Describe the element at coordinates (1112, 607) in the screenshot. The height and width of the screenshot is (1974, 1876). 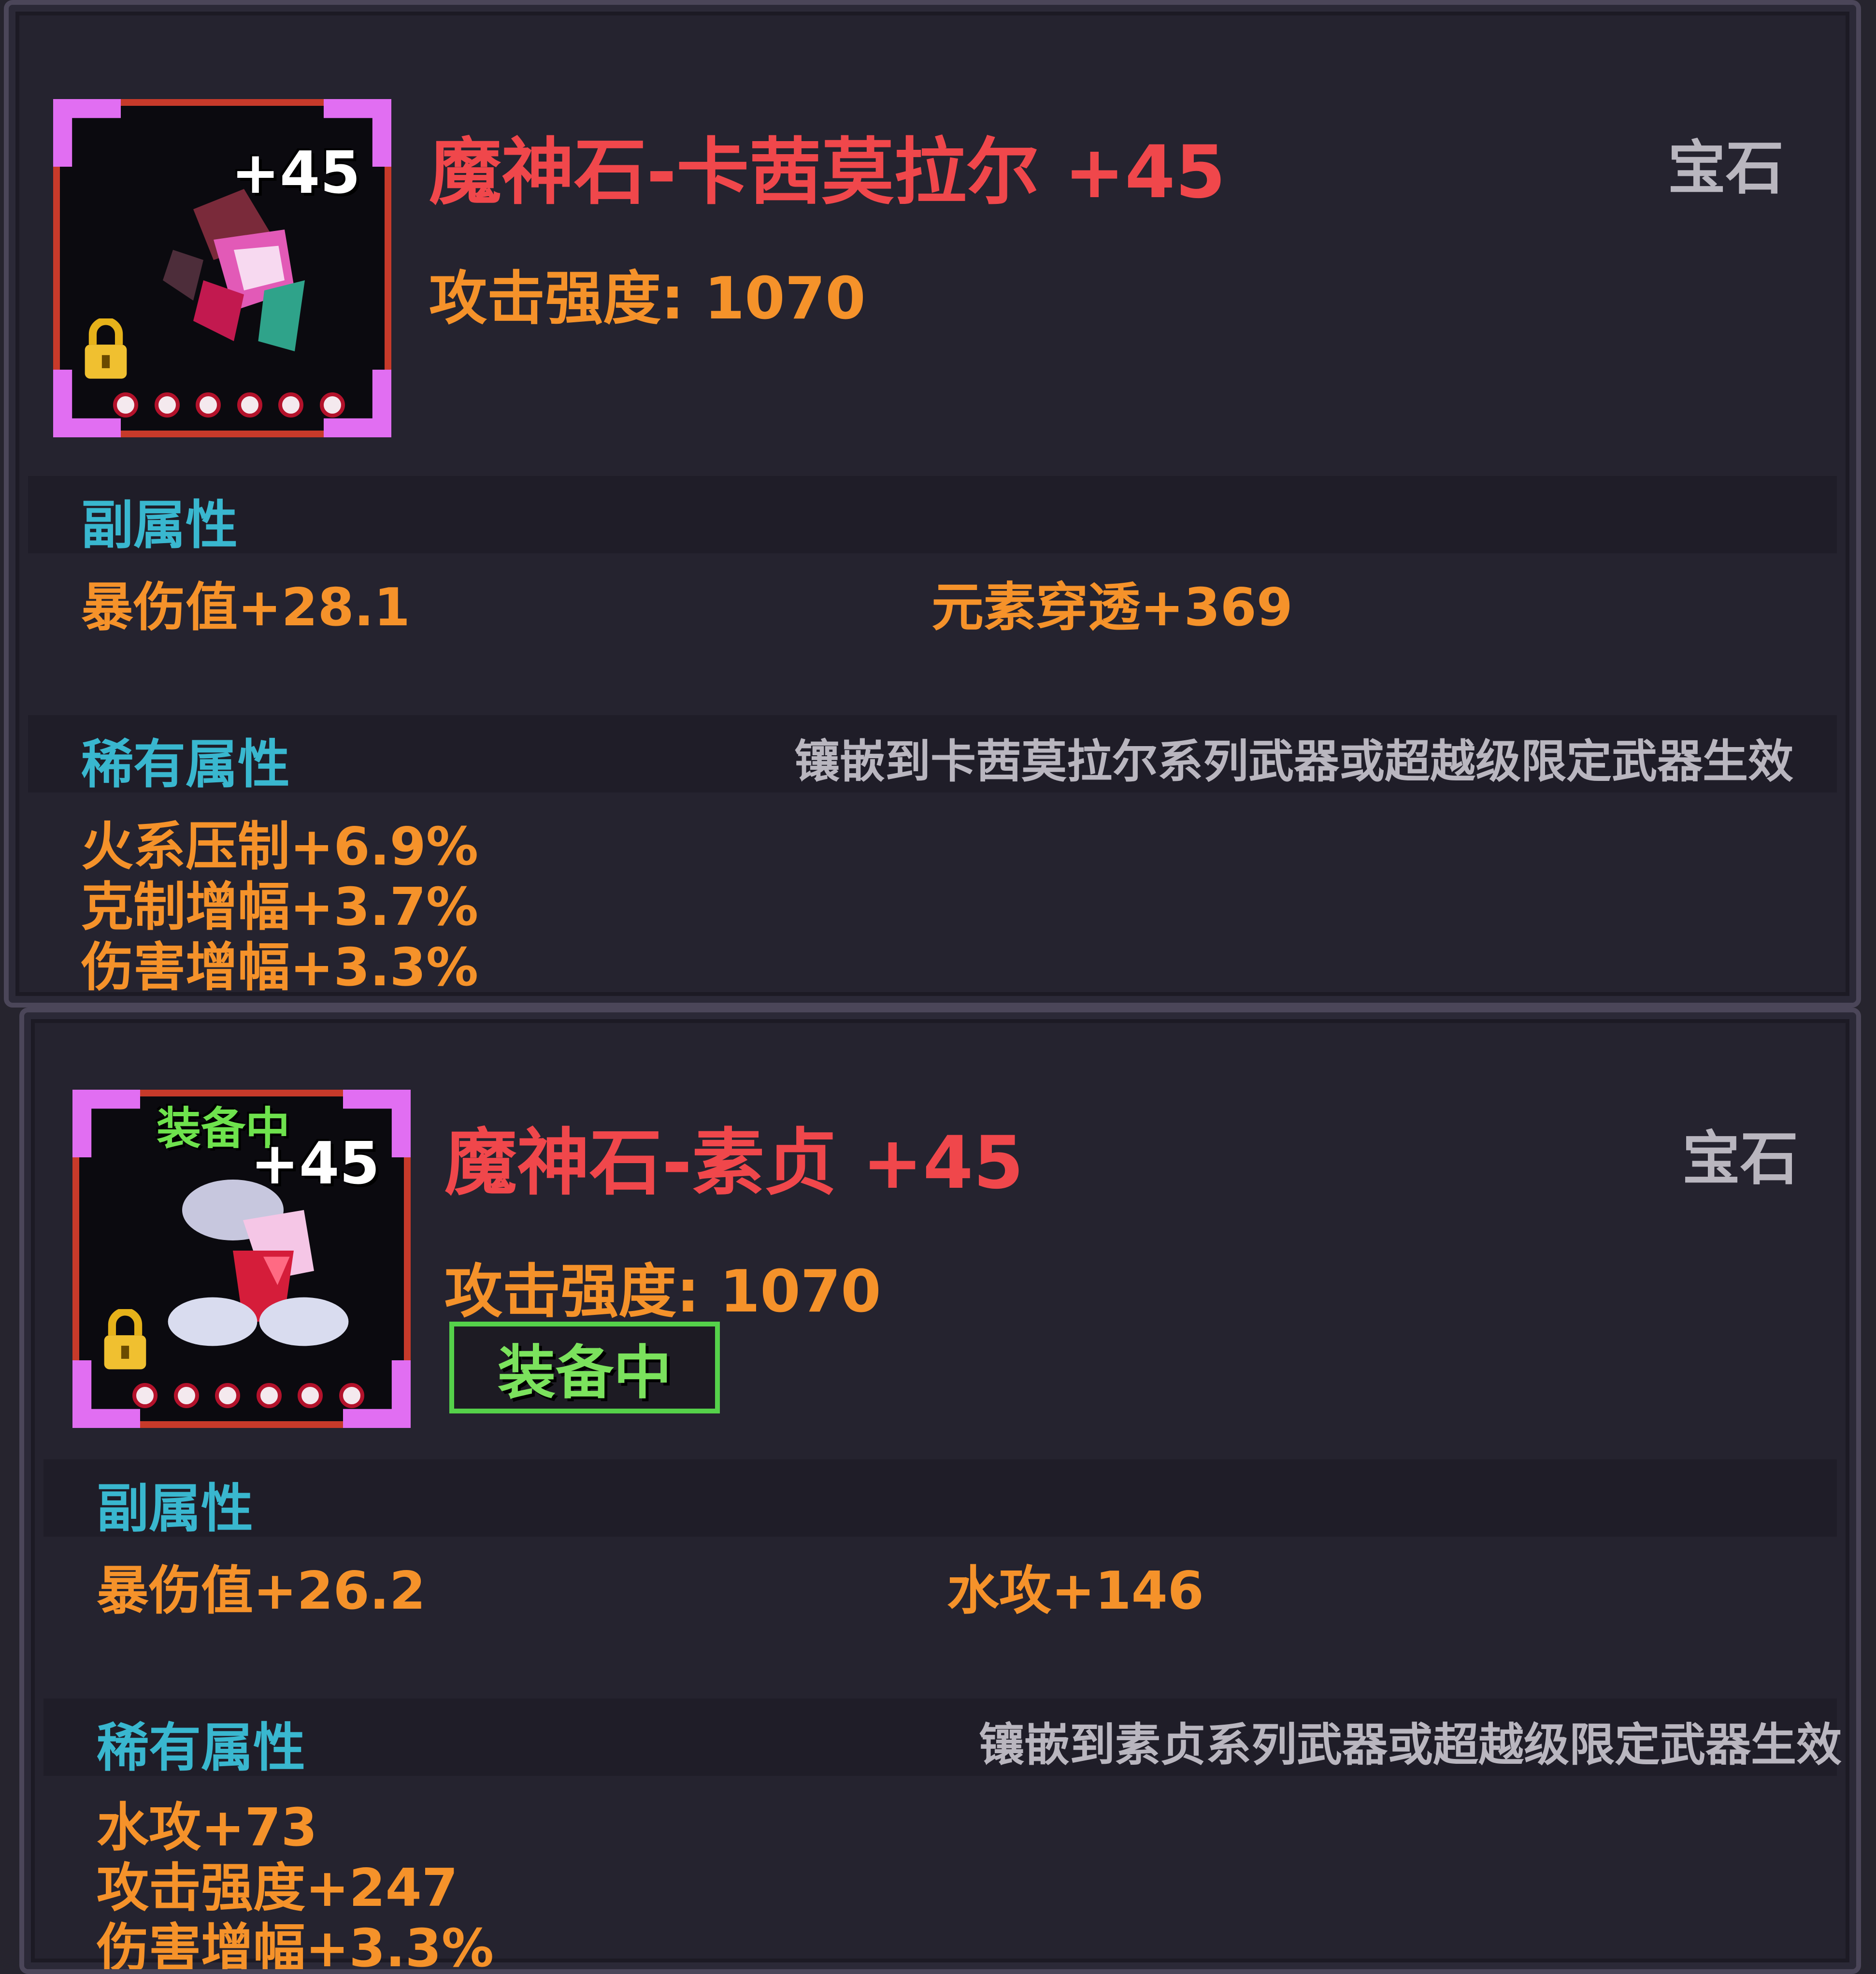
I see `sub-attr: 元素穿透+369` at that location.